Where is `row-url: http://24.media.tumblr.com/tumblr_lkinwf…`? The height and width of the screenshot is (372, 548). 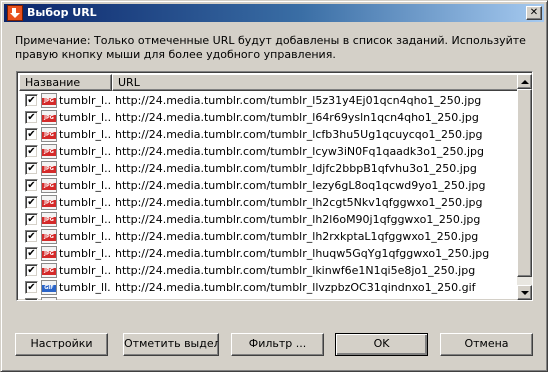 row-url: http://24.media.tumblr.com/tumblr_lkinwf… is located at coordinates (295, 270).